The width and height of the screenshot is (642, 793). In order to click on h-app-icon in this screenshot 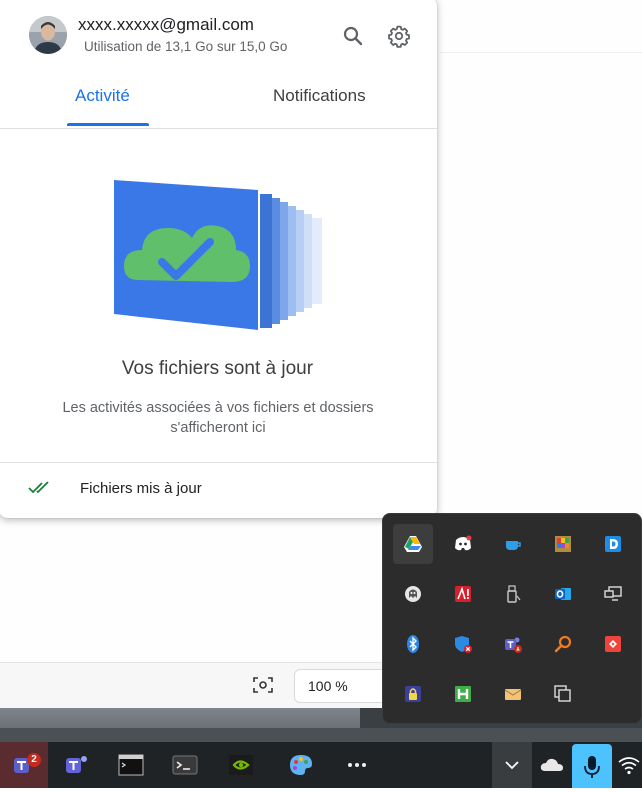, I will do `click(463, 694)`.